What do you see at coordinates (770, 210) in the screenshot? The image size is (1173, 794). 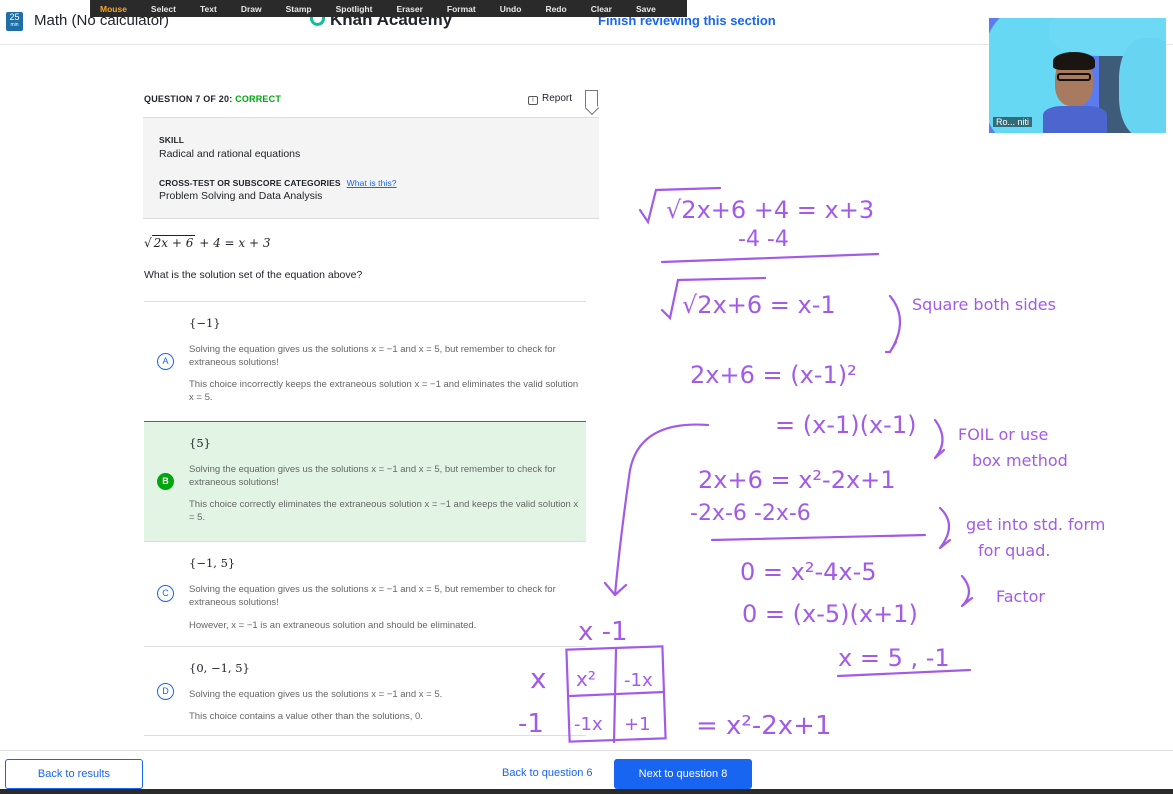 I see `ink-line1: √2x+6 +4 = x+3` at bounding box center [770, 210].